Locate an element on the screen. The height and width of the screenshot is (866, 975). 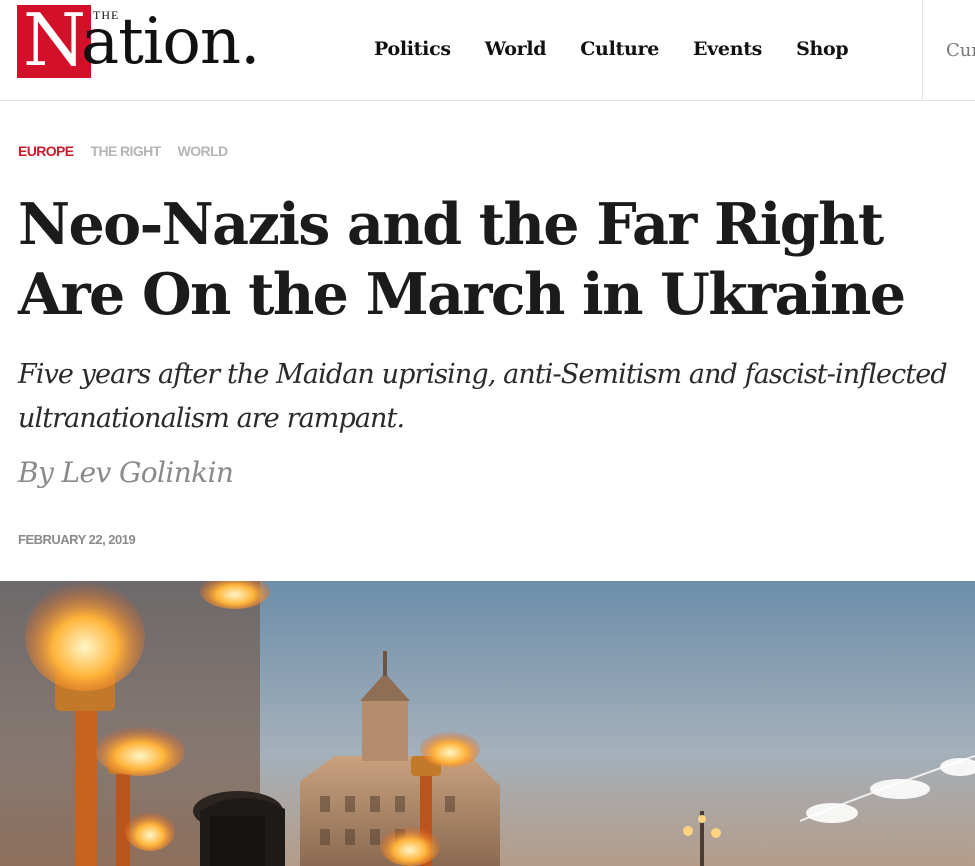
article-date: FEBRUARY 22, 2019 is located at coordinates (77, 539).